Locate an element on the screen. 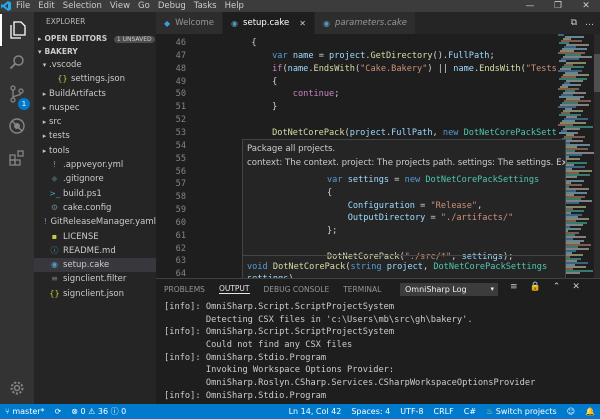 Image resolution: width=600 pixels, height=419 pixels. indentation: Spaces: 4 is located at coordinates (370, 411).